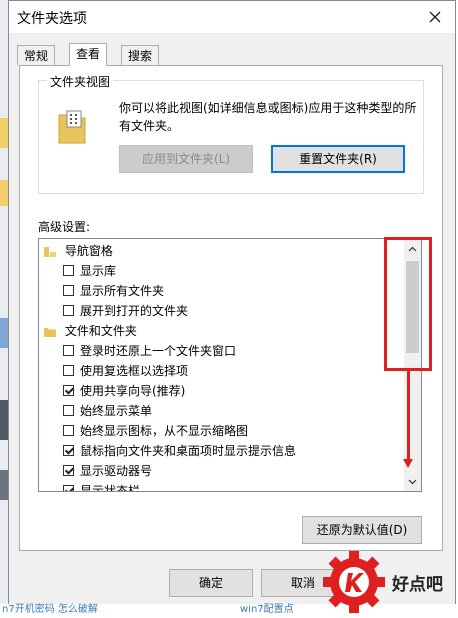 This screenshot has height=618, width=458. I want to click on category-files-and-folders: 文件和文件夹, so click(90, 331).